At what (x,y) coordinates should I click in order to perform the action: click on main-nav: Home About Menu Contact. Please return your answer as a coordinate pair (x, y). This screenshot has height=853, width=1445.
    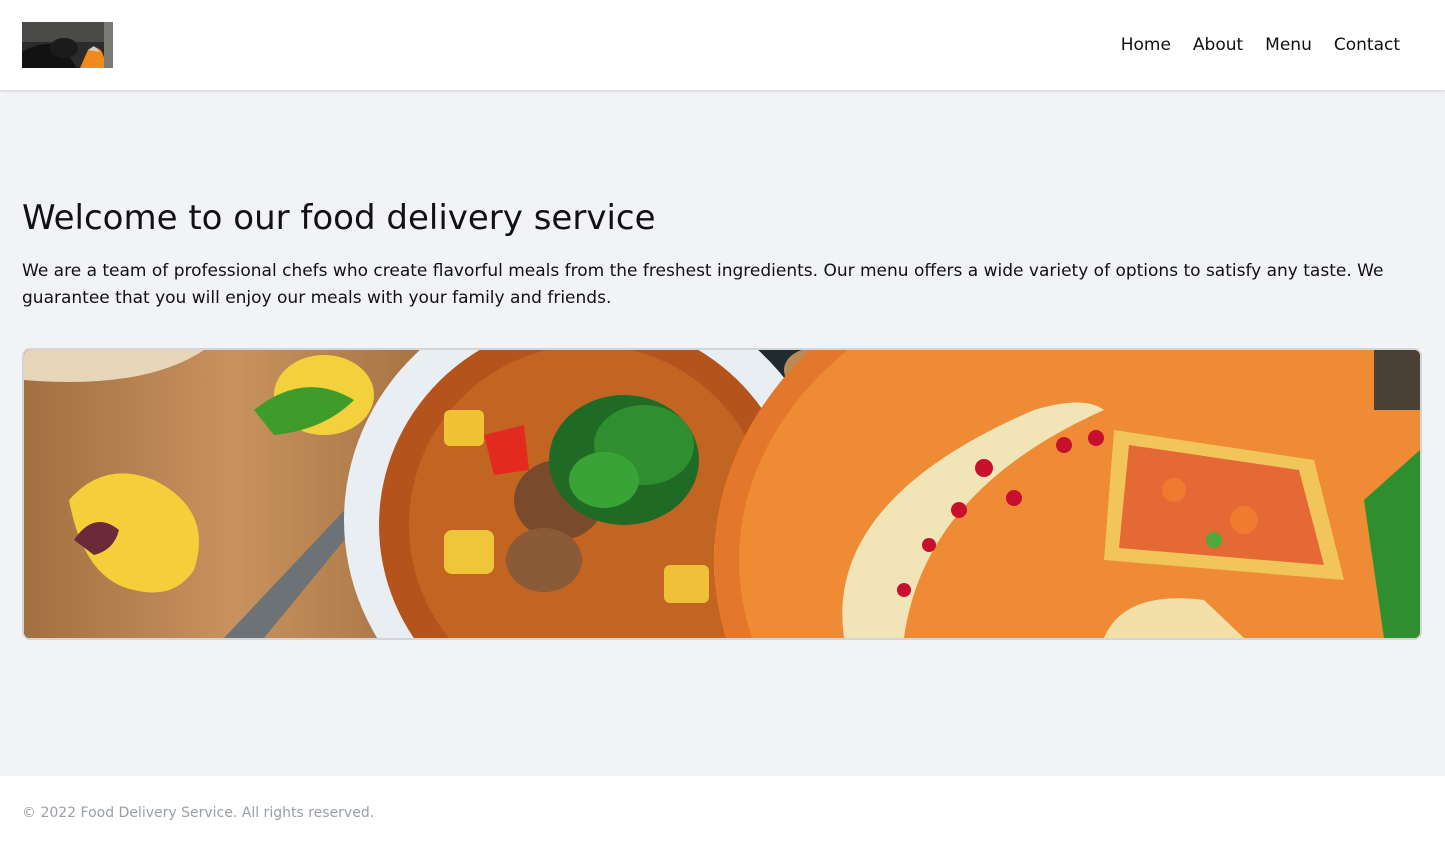
    Looking at the image, I should click on (1260, 45).